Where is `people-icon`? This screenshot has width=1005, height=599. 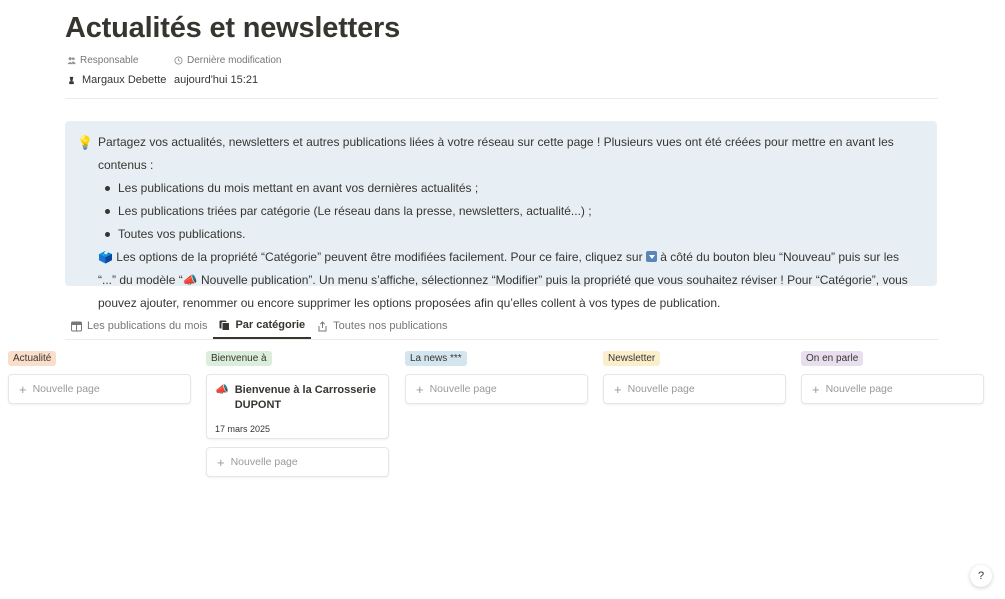 people-icon is located at coordinates (71, 61).